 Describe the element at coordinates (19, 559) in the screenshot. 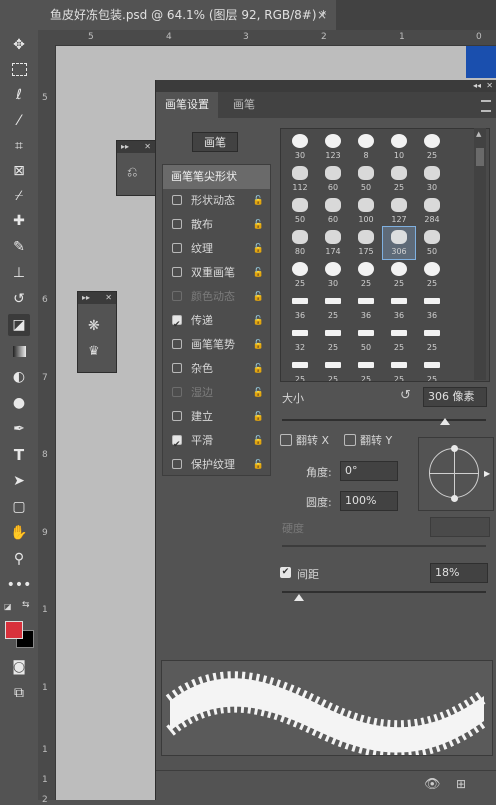

I see `zoom-icon: ⚲` at that location.